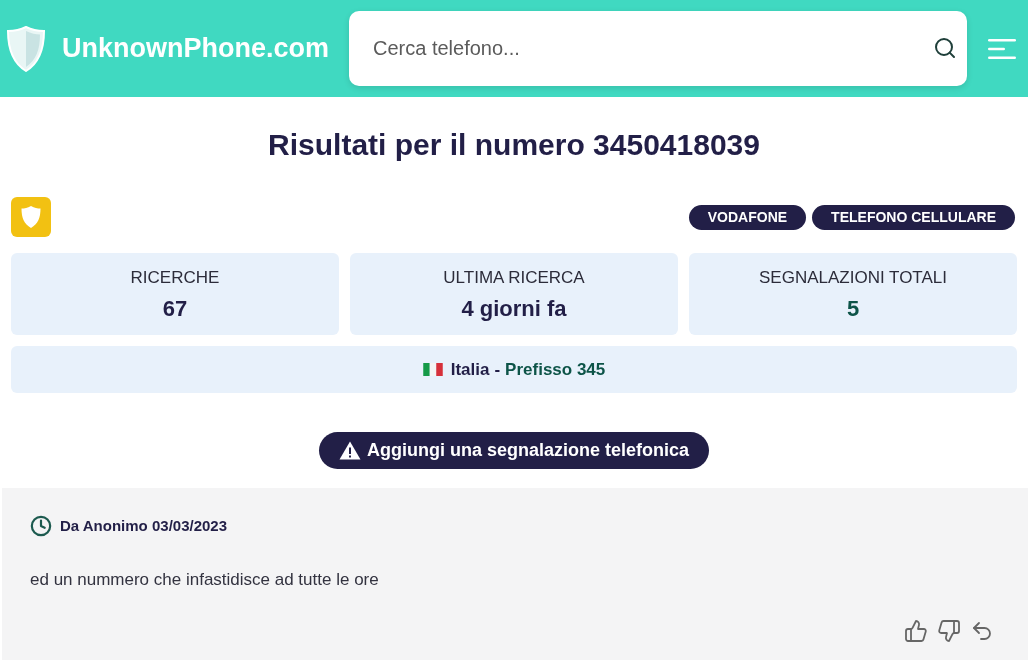 The image size is (1028, 660). What do you see at coordinates (555, 369) in the screenshot?
I see `prefix-text: Prefisso 345` at bounding box center [555, 369].